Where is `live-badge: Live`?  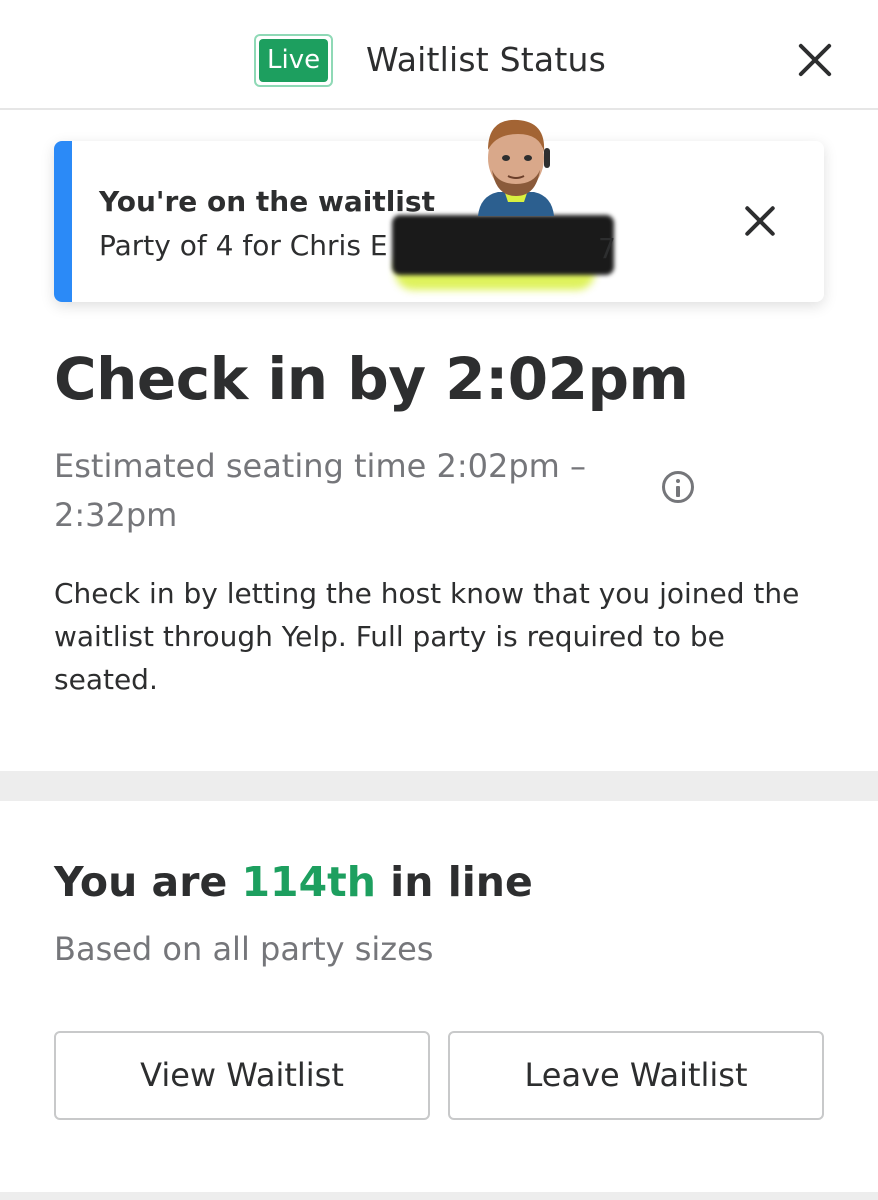
live-badge: Live is located at coordinates (294, 60).